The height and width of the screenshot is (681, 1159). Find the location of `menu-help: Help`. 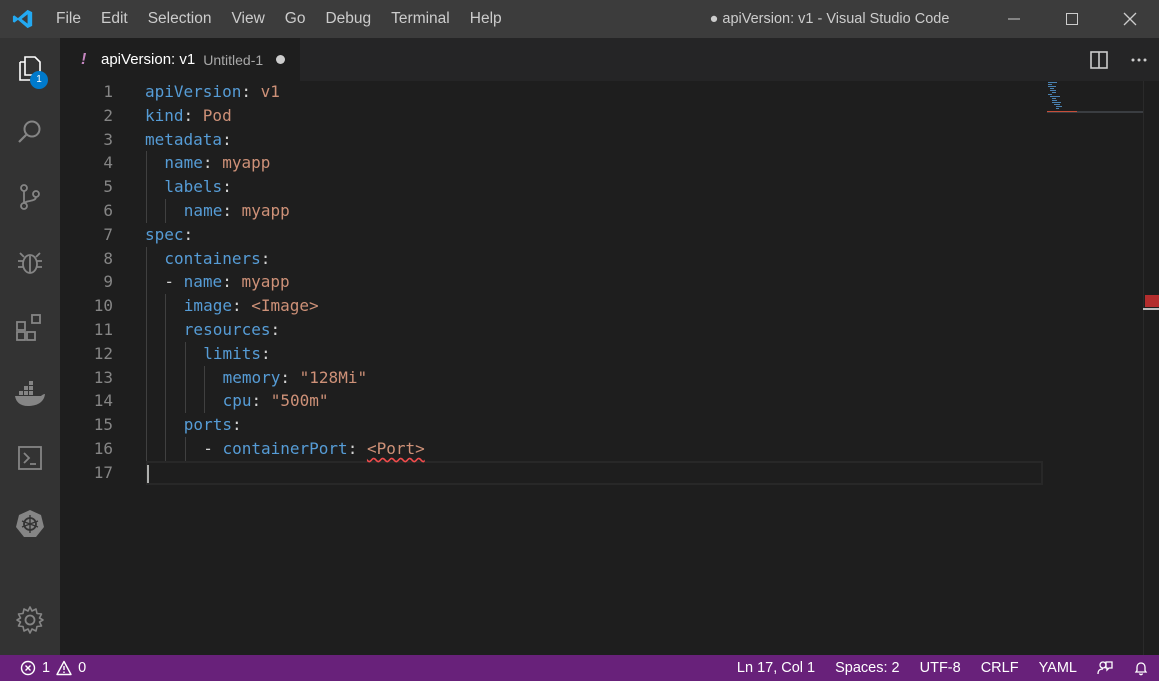

menu-help: Help is located at coordinates (486, 19).